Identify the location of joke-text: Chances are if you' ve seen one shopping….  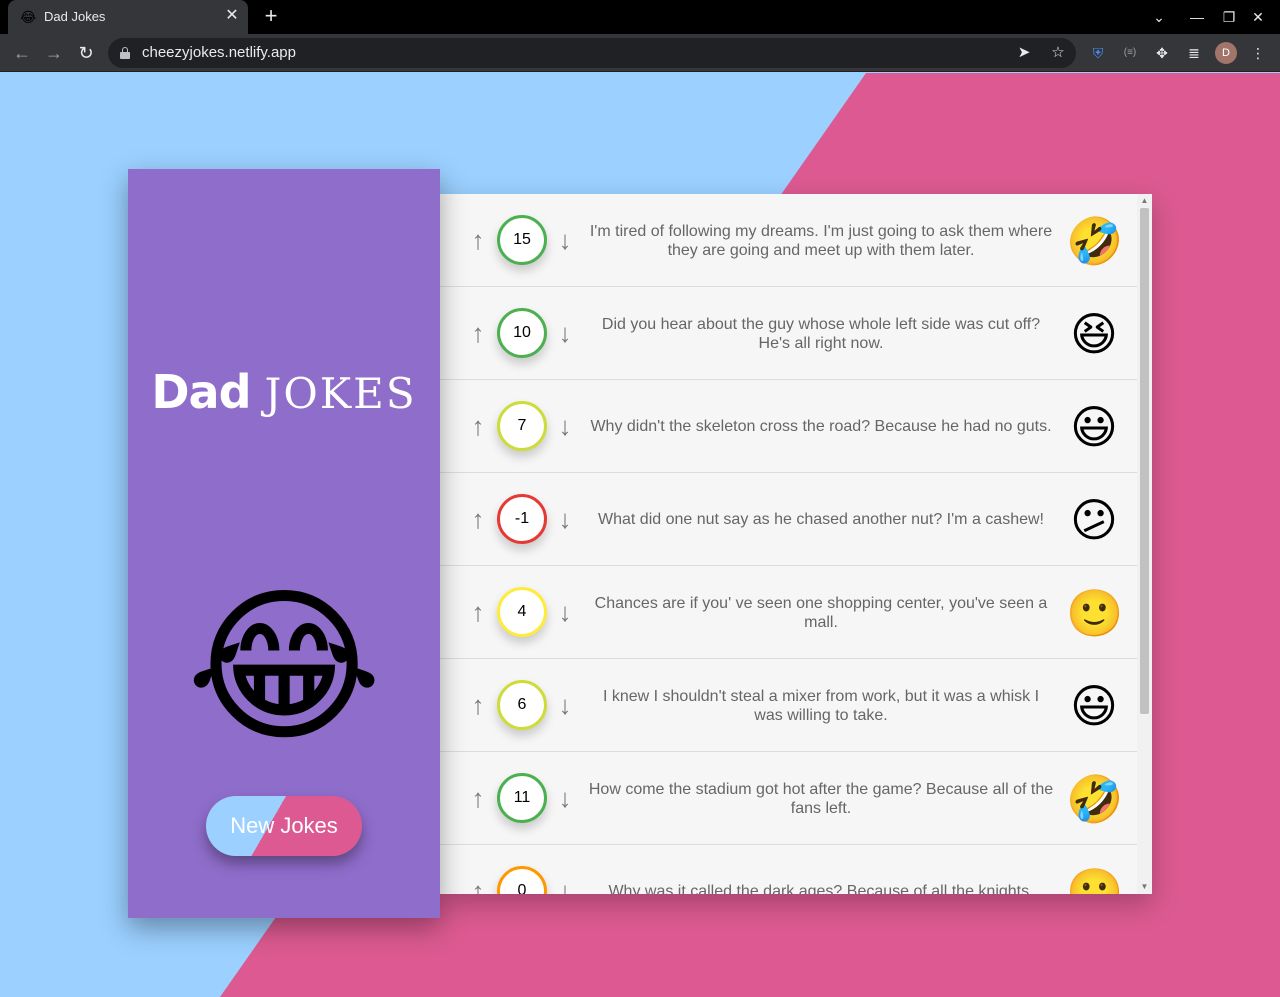
(821, 612).